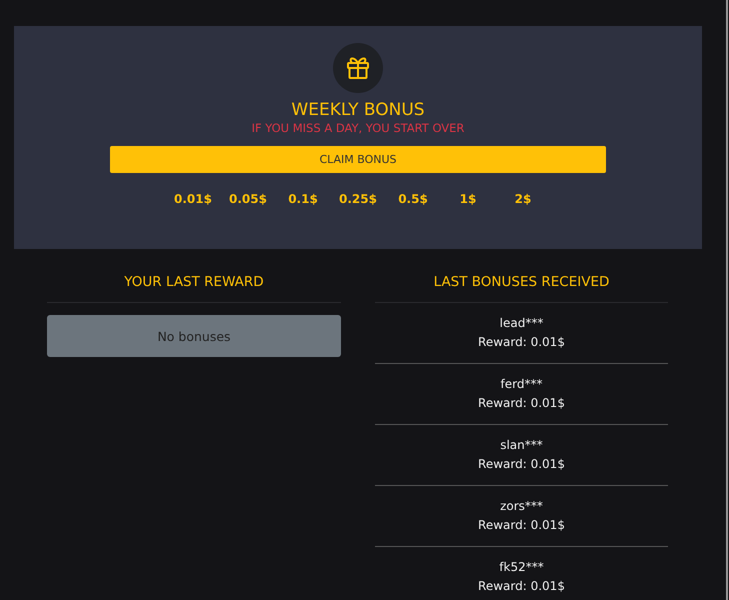  What do you see at coordinates (521, 567) in the screenshot?
I see `user-name: fk52***` at bounding box center [521, 567].